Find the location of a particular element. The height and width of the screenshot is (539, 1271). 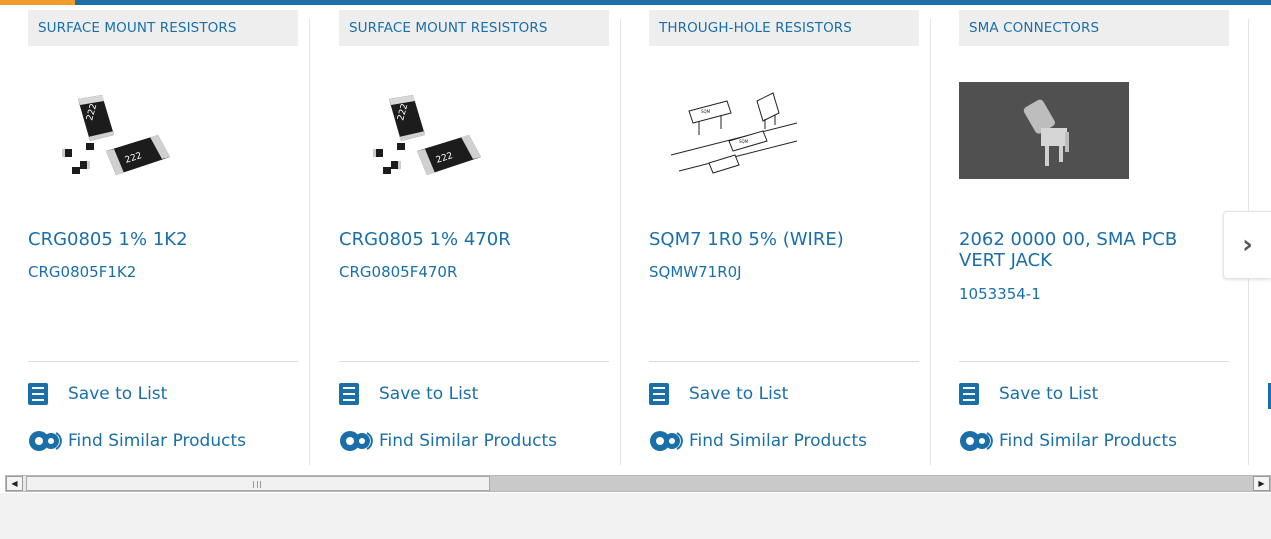

grip-icon is located at coordinates (257, 484).